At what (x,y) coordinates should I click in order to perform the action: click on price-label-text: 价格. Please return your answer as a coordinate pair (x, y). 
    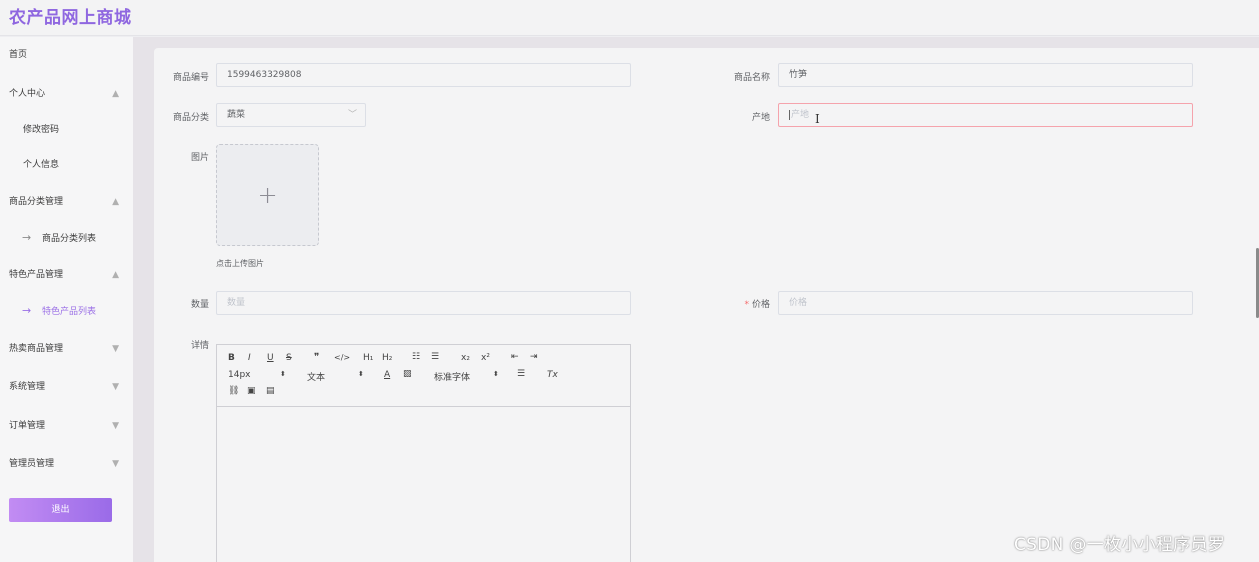
    Looking at the image, I should click on (760, 305).